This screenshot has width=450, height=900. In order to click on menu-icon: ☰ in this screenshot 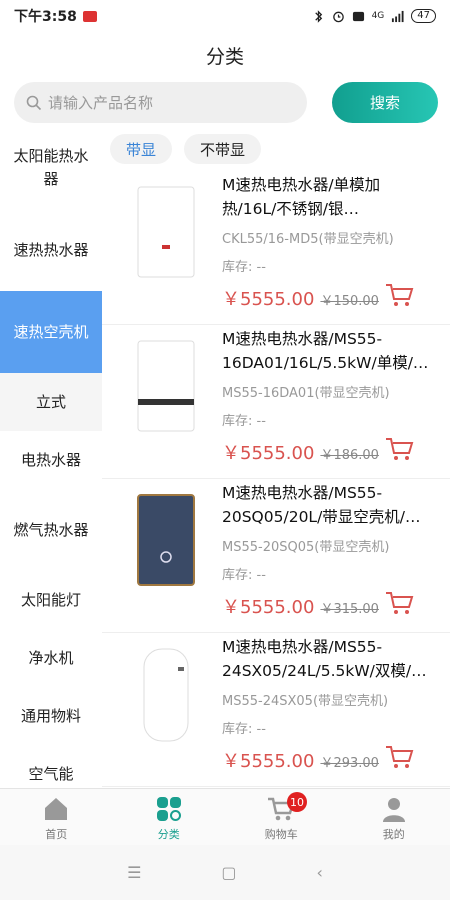, I will do `click(134, 872)`.